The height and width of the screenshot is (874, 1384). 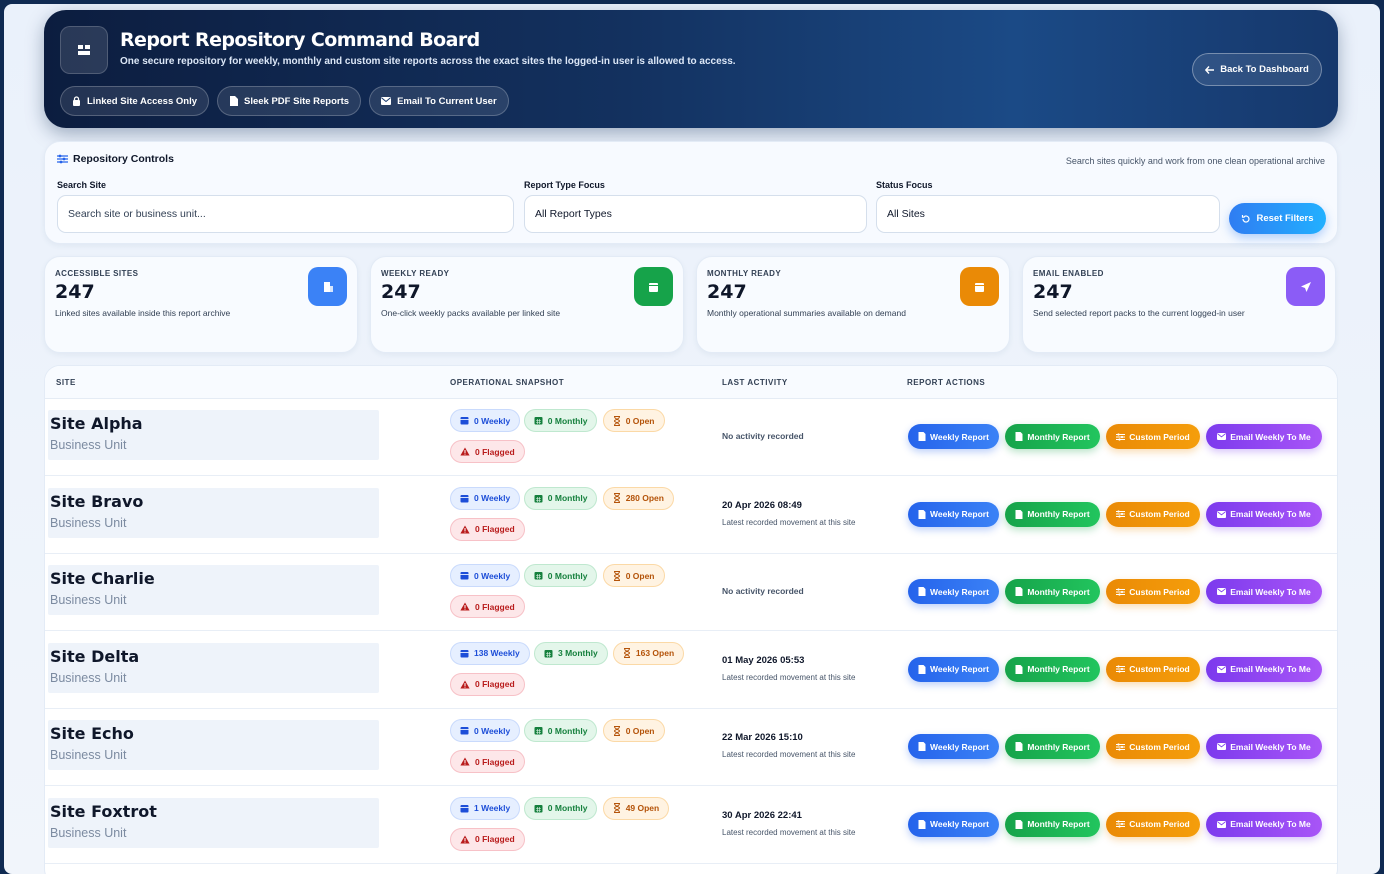 I want to click on badge-label: 0 Flagged, so click(x=495, y=451).